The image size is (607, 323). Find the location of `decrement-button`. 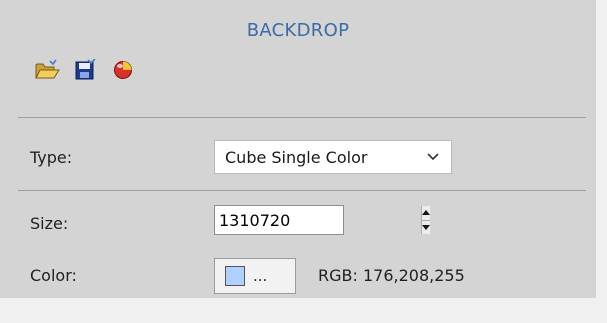

decrement-button is located at coordinates (426, 227).